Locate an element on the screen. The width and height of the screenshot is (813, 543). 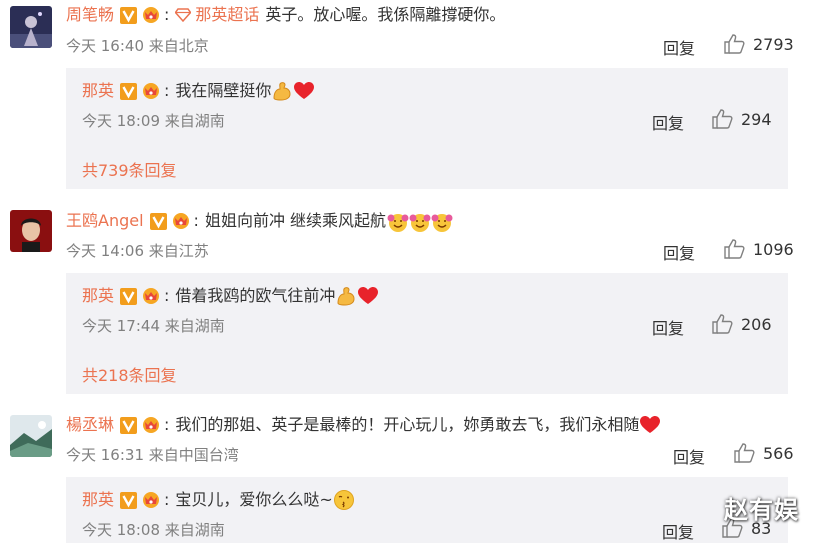
more-replies-link: 共739条回复 is located at coordinates (129, 169).